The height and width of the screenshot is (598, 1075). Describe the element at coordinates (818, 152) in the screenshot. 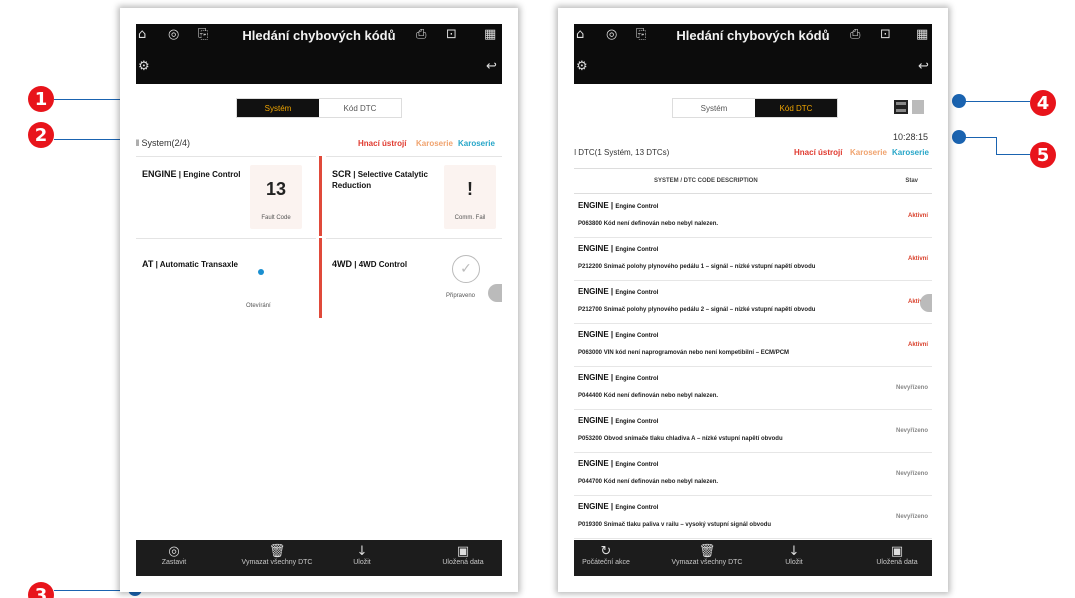

I see `right-filter-powertrain: Hnací ústrojí` at that location.